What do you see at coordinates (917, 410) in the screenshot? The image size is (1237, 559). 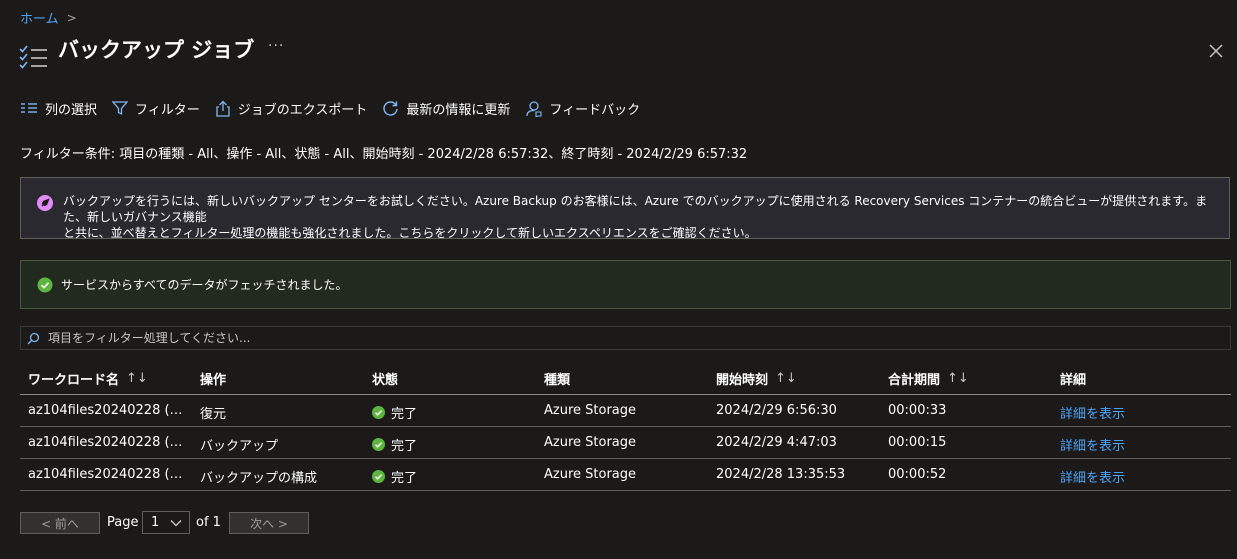 I see `duration-cell: 00:00:33` at bounding box center [917, 410].